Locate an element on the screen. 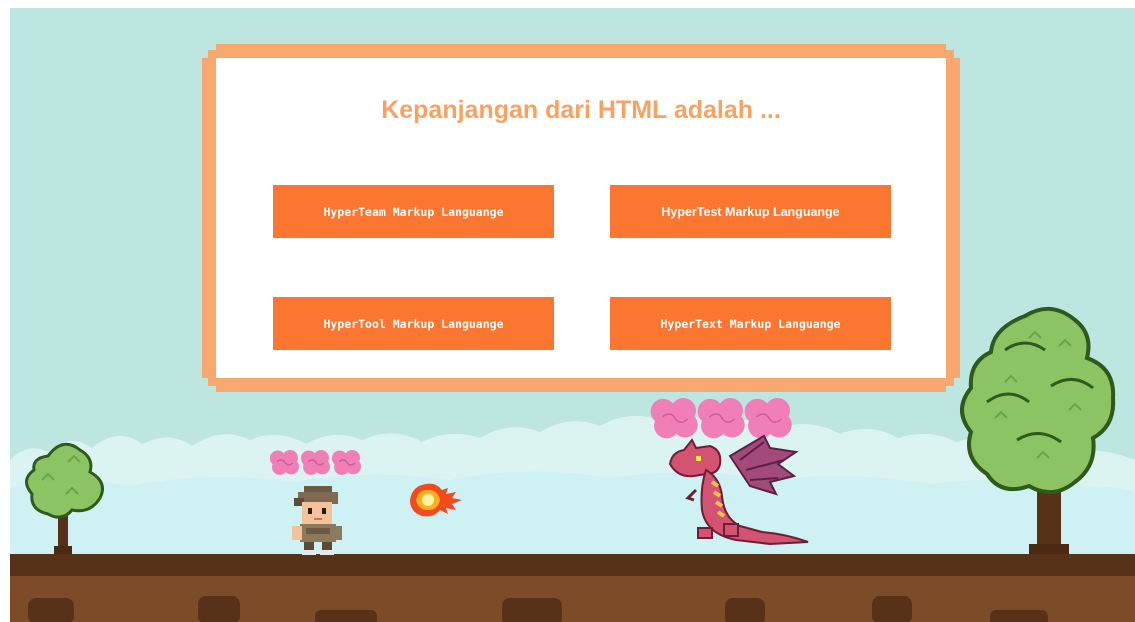  answer-button-3: HyperTool Markup Languange is located at coordinates (413, 323).